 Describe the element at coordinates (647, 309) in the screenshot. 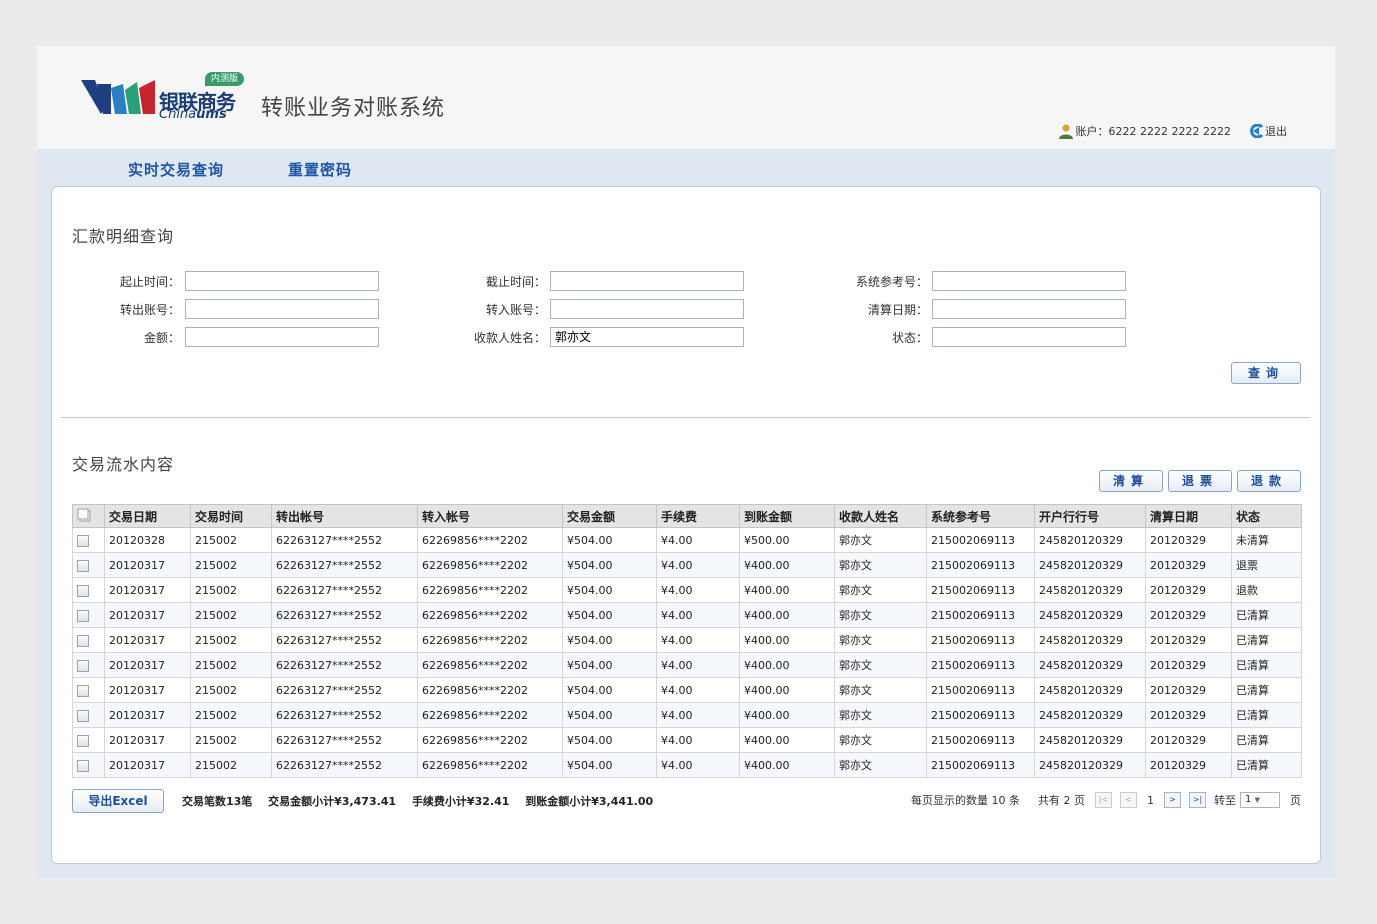

I see `in-account-input` at that location.